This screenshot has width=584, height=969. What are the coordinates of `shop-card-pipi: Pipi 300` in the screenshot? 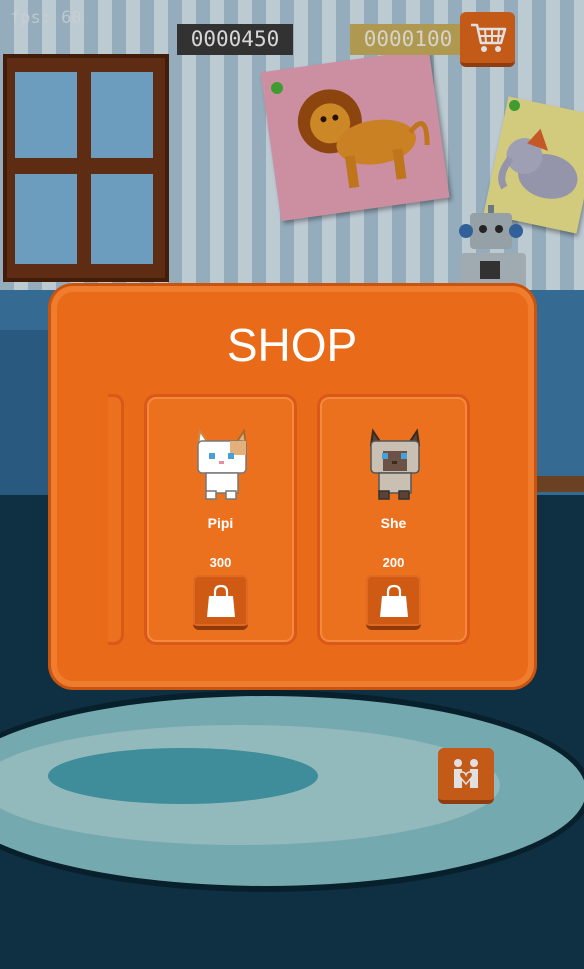 It's located at (220, 519).